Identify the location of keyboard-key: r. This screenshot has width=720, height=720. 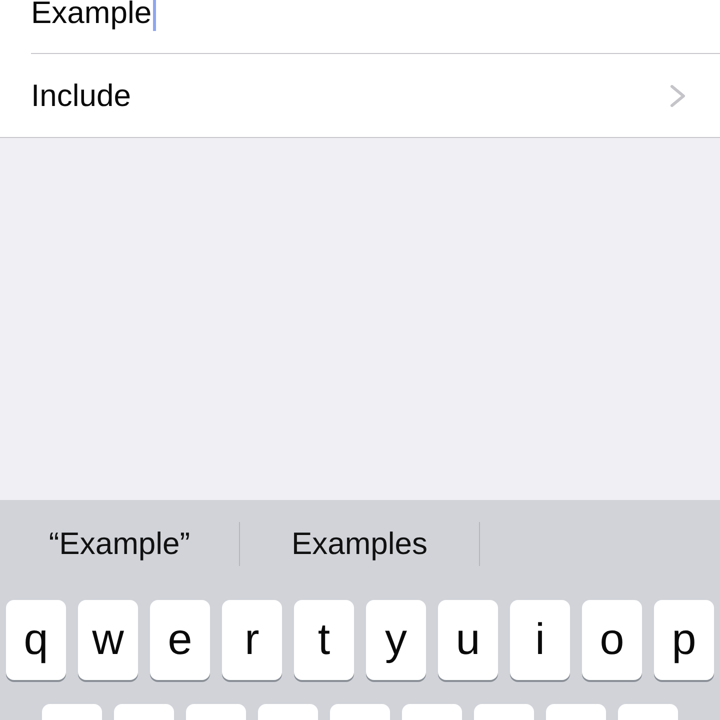
(252, 640).